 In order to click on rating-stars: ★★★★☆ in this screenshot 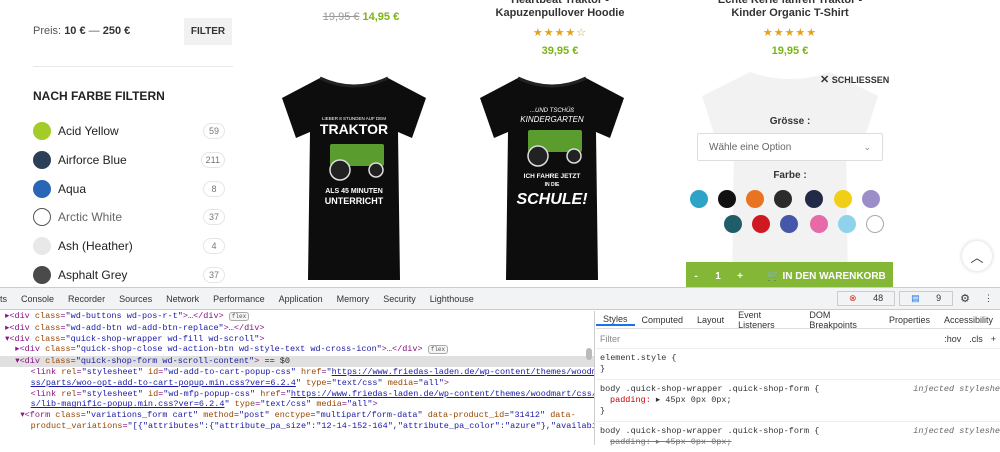, I will do `click(560, 33)`.